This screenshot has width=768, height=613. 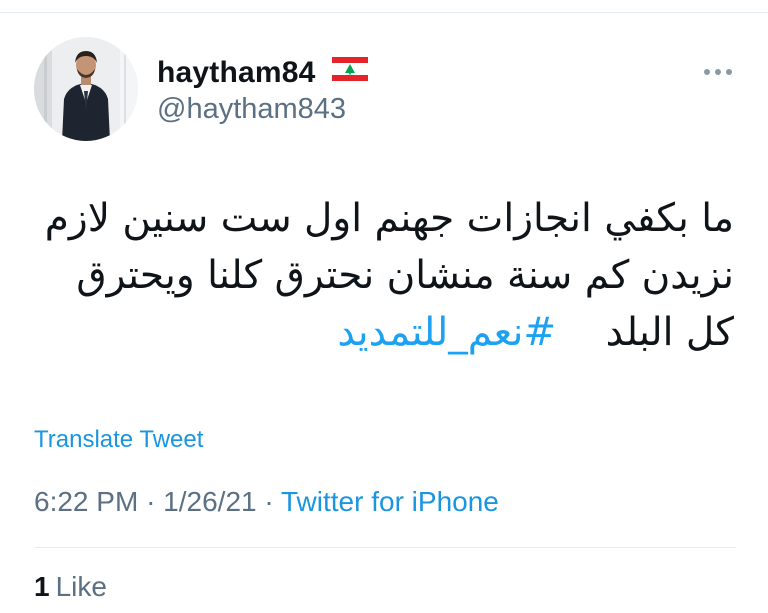 What do you see at coordinates (118, 440) in the screenshot?
I see `translate-tweet-link: Translate Tweet` at bounding box center [118, 440].